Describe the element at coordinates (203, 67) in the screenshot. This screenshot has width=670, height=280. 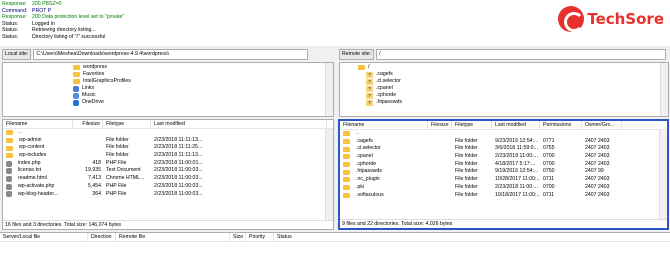
I see `local-tree-item: wordpress` at that location.